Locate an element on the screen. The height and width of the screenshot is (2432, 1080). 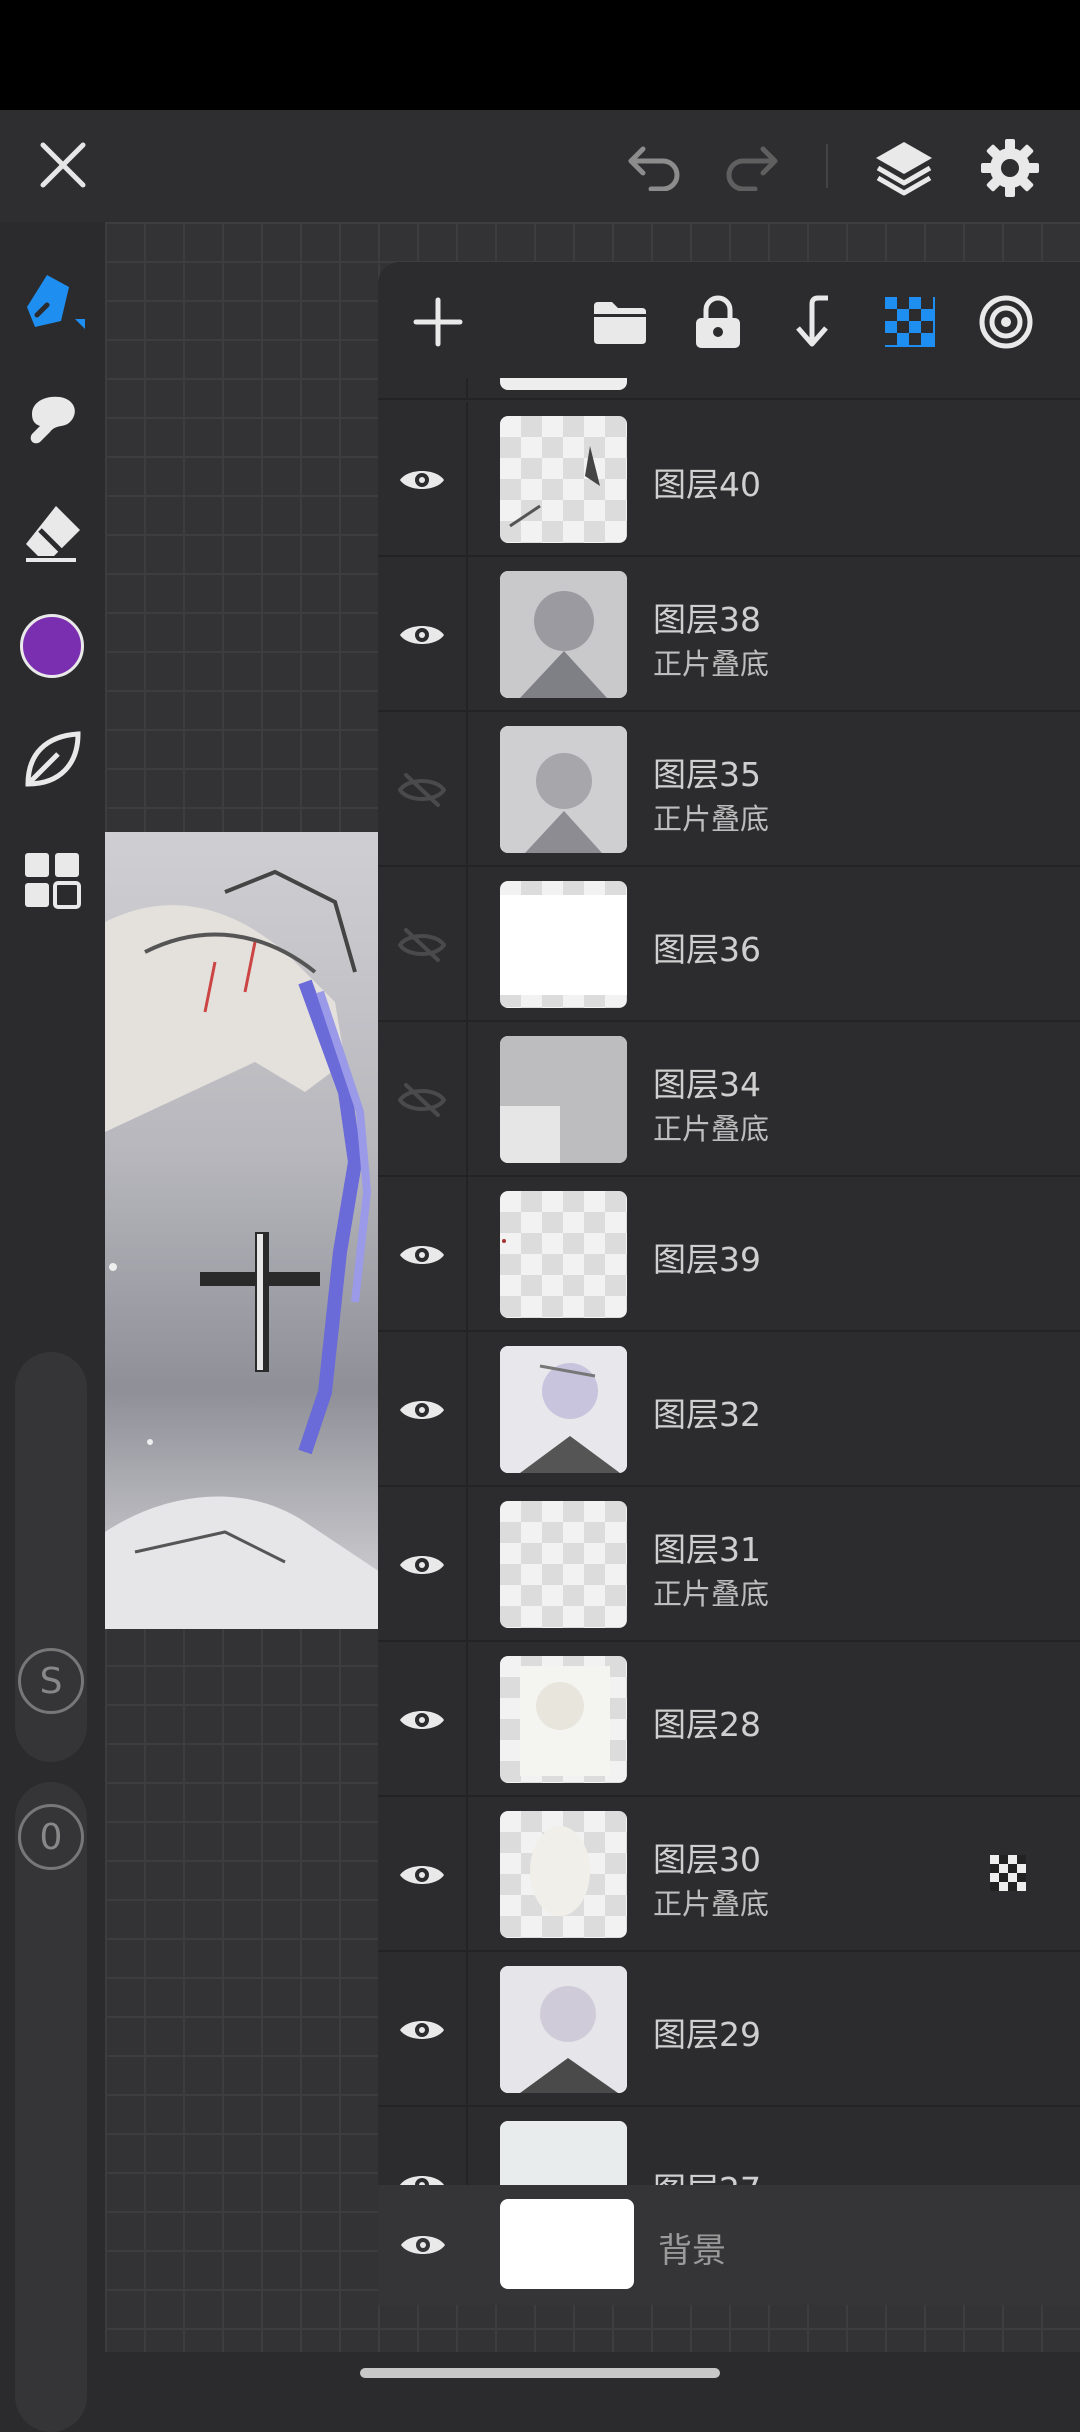
layer-row: 图层31 正片叠底 is located at coordinates (729, 1564).